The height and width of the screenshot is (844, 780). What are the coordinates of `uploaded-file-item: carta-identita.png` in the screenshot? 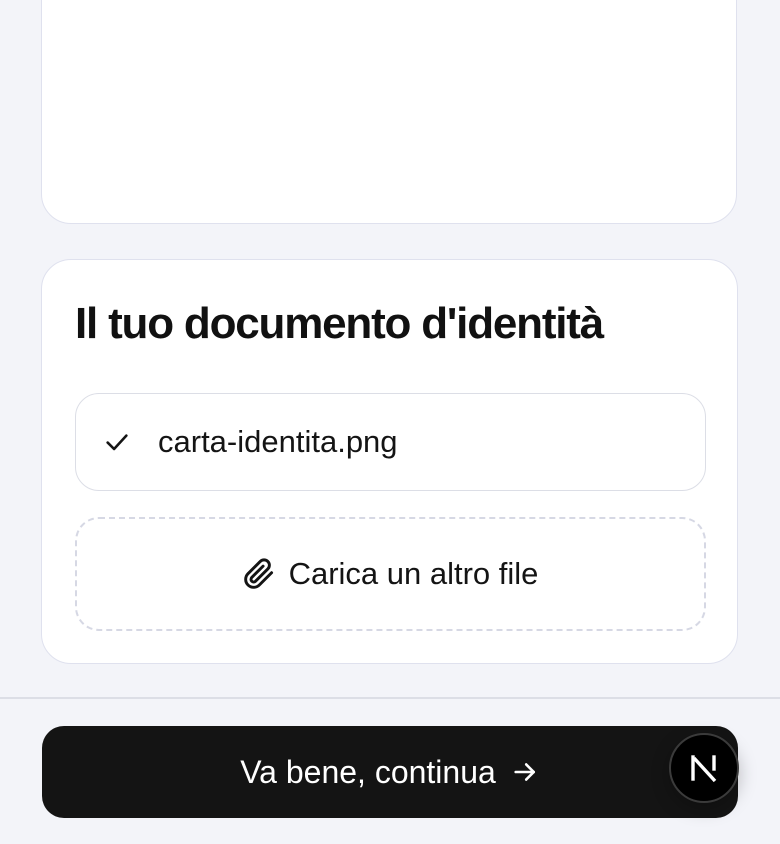 It's located at (390, 442).